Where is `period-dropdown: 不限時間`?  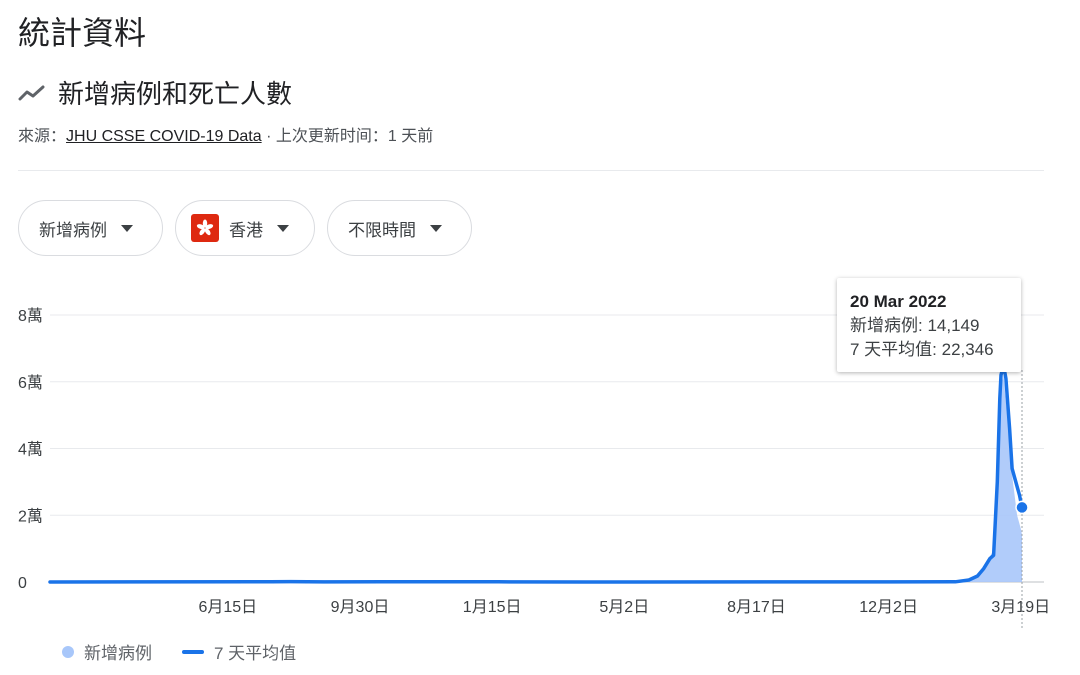
period-dropdown: 不限時間 is located at coordinates (399, 228).